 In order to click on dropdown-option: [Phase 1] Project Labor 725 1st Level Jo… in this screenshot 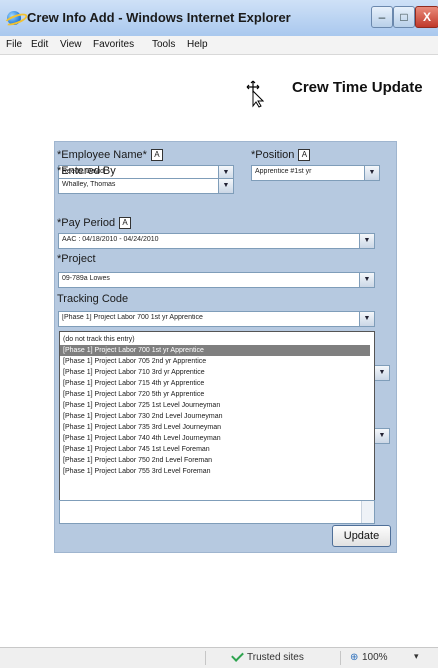, I will do `click(216, 405)`.